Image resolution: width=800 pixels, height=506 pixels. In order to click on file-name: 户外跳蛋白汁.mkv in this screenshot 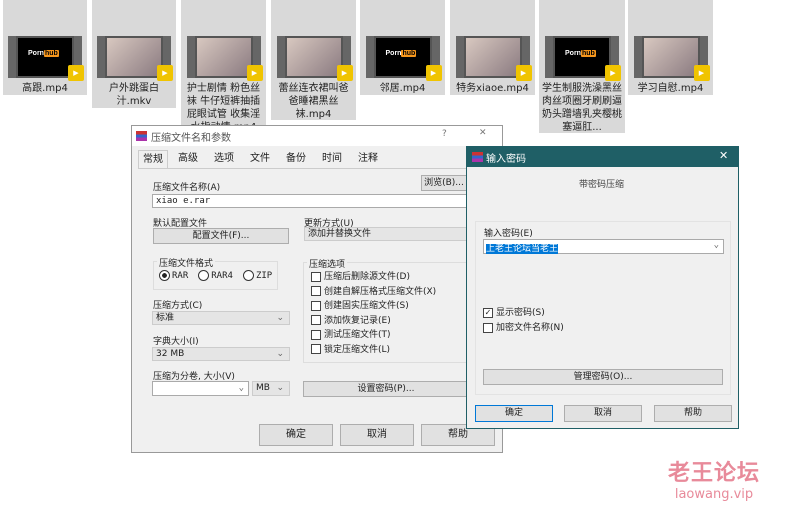, I will do `click(134, 95)`.